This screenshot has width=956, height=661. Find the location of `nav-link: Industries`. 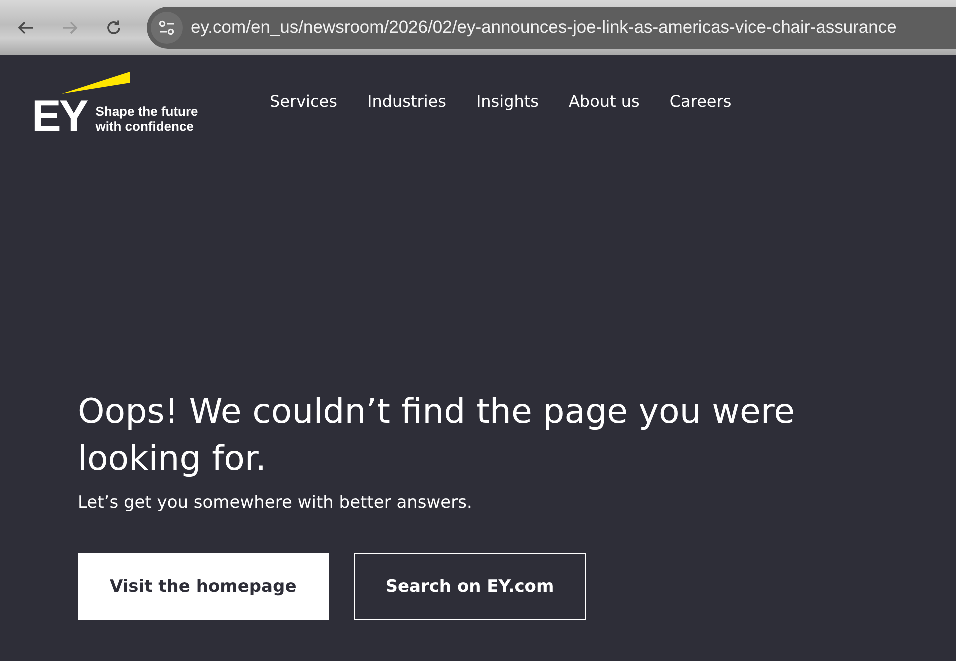

nav-link: Industries is located at coordinates (406, 101).